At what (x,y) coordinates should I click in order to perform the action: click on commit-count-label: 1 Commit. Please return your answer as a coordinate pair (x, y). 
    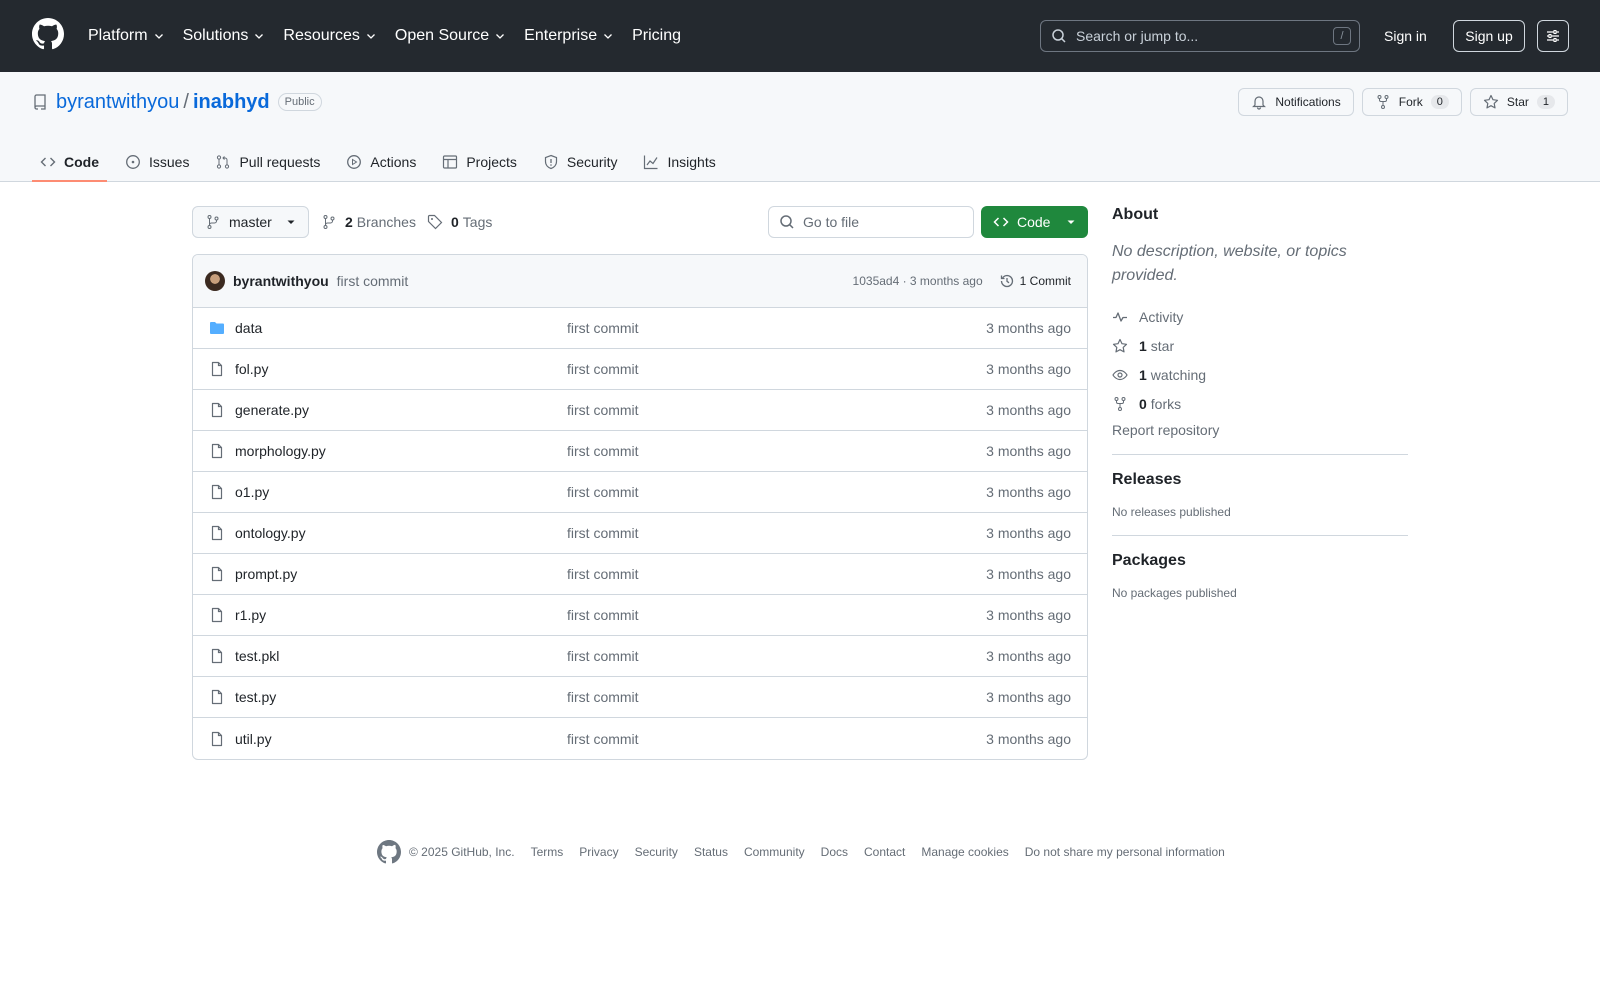
    Looking at the image, I should click on (1045, 281).